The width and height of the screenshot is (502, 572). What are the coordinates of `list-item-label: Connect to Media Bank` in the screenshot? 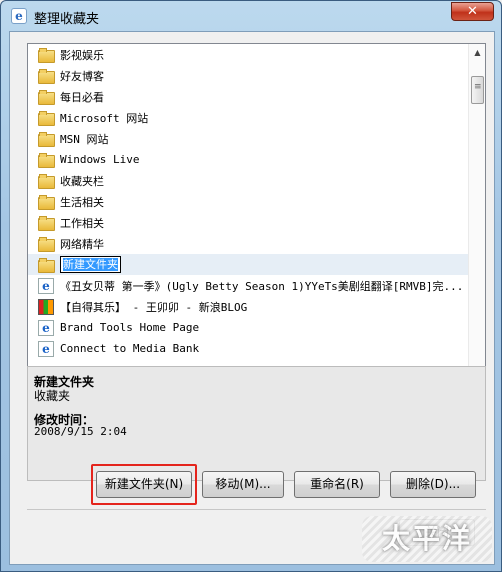 It's located at (130, 348).